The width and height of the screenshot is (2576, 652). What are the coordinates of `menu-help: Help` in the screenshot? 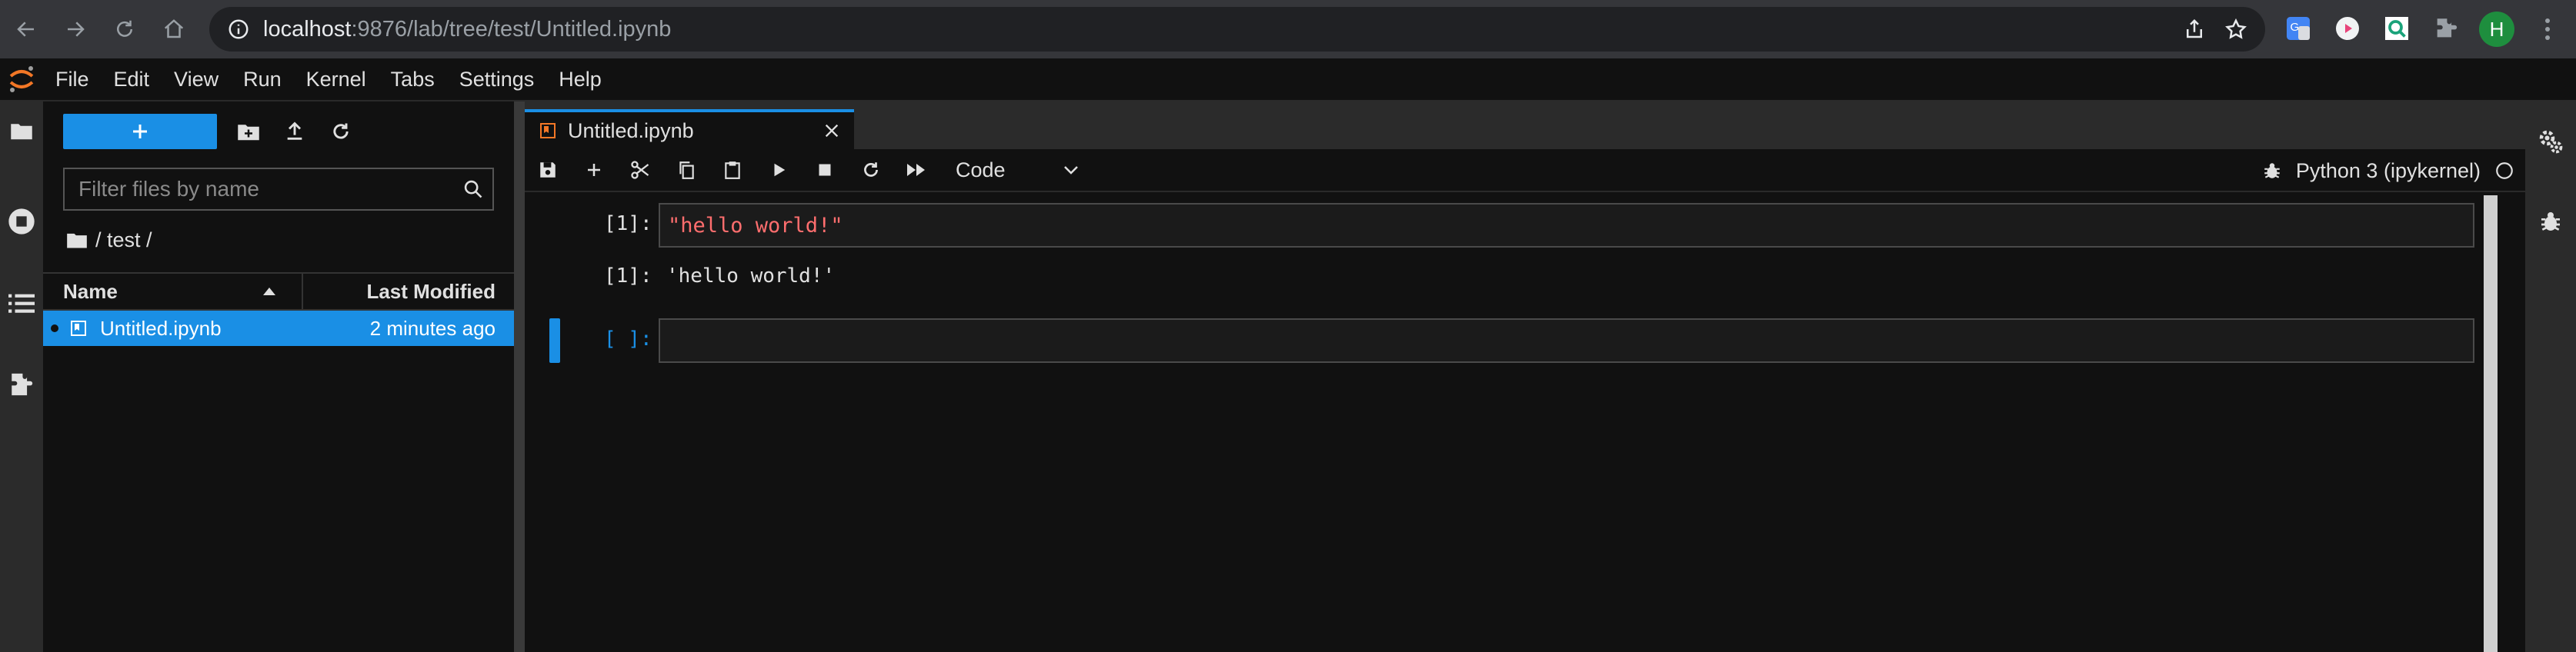 It's located at (580, 79).